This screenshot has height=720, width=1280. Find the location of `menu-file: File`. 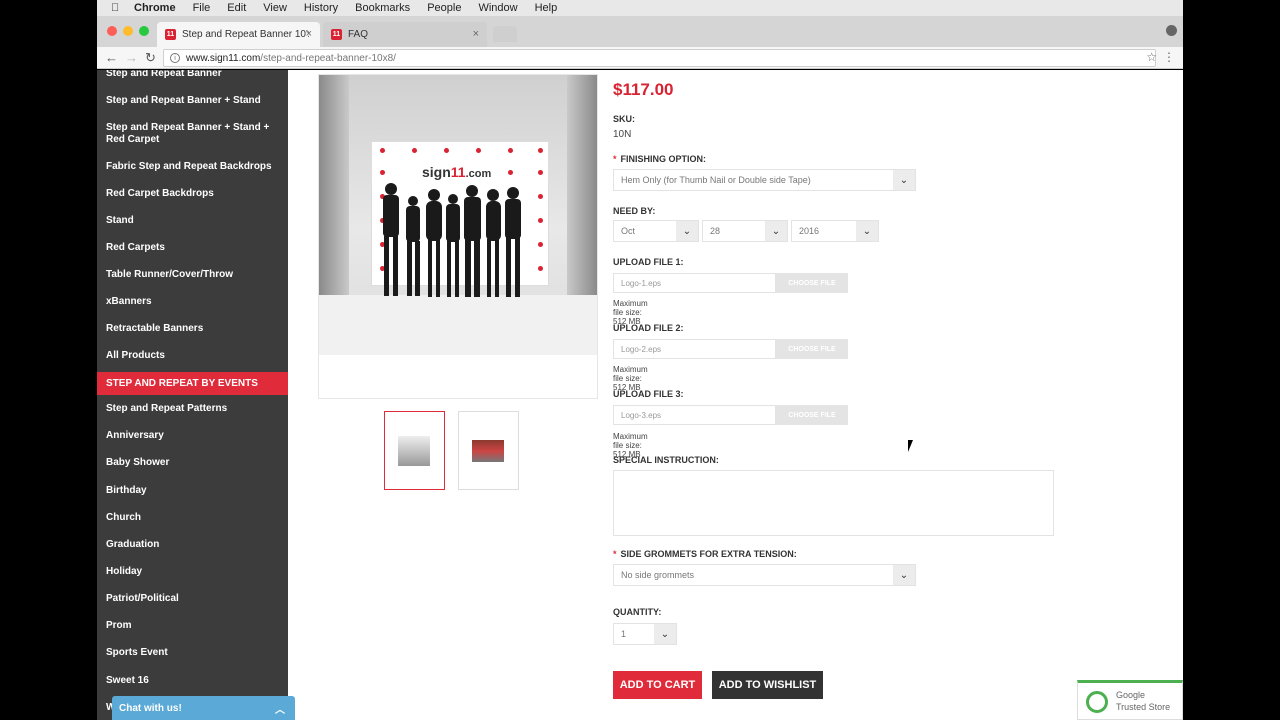

menu-file: File is located at coordinates (202, 8).